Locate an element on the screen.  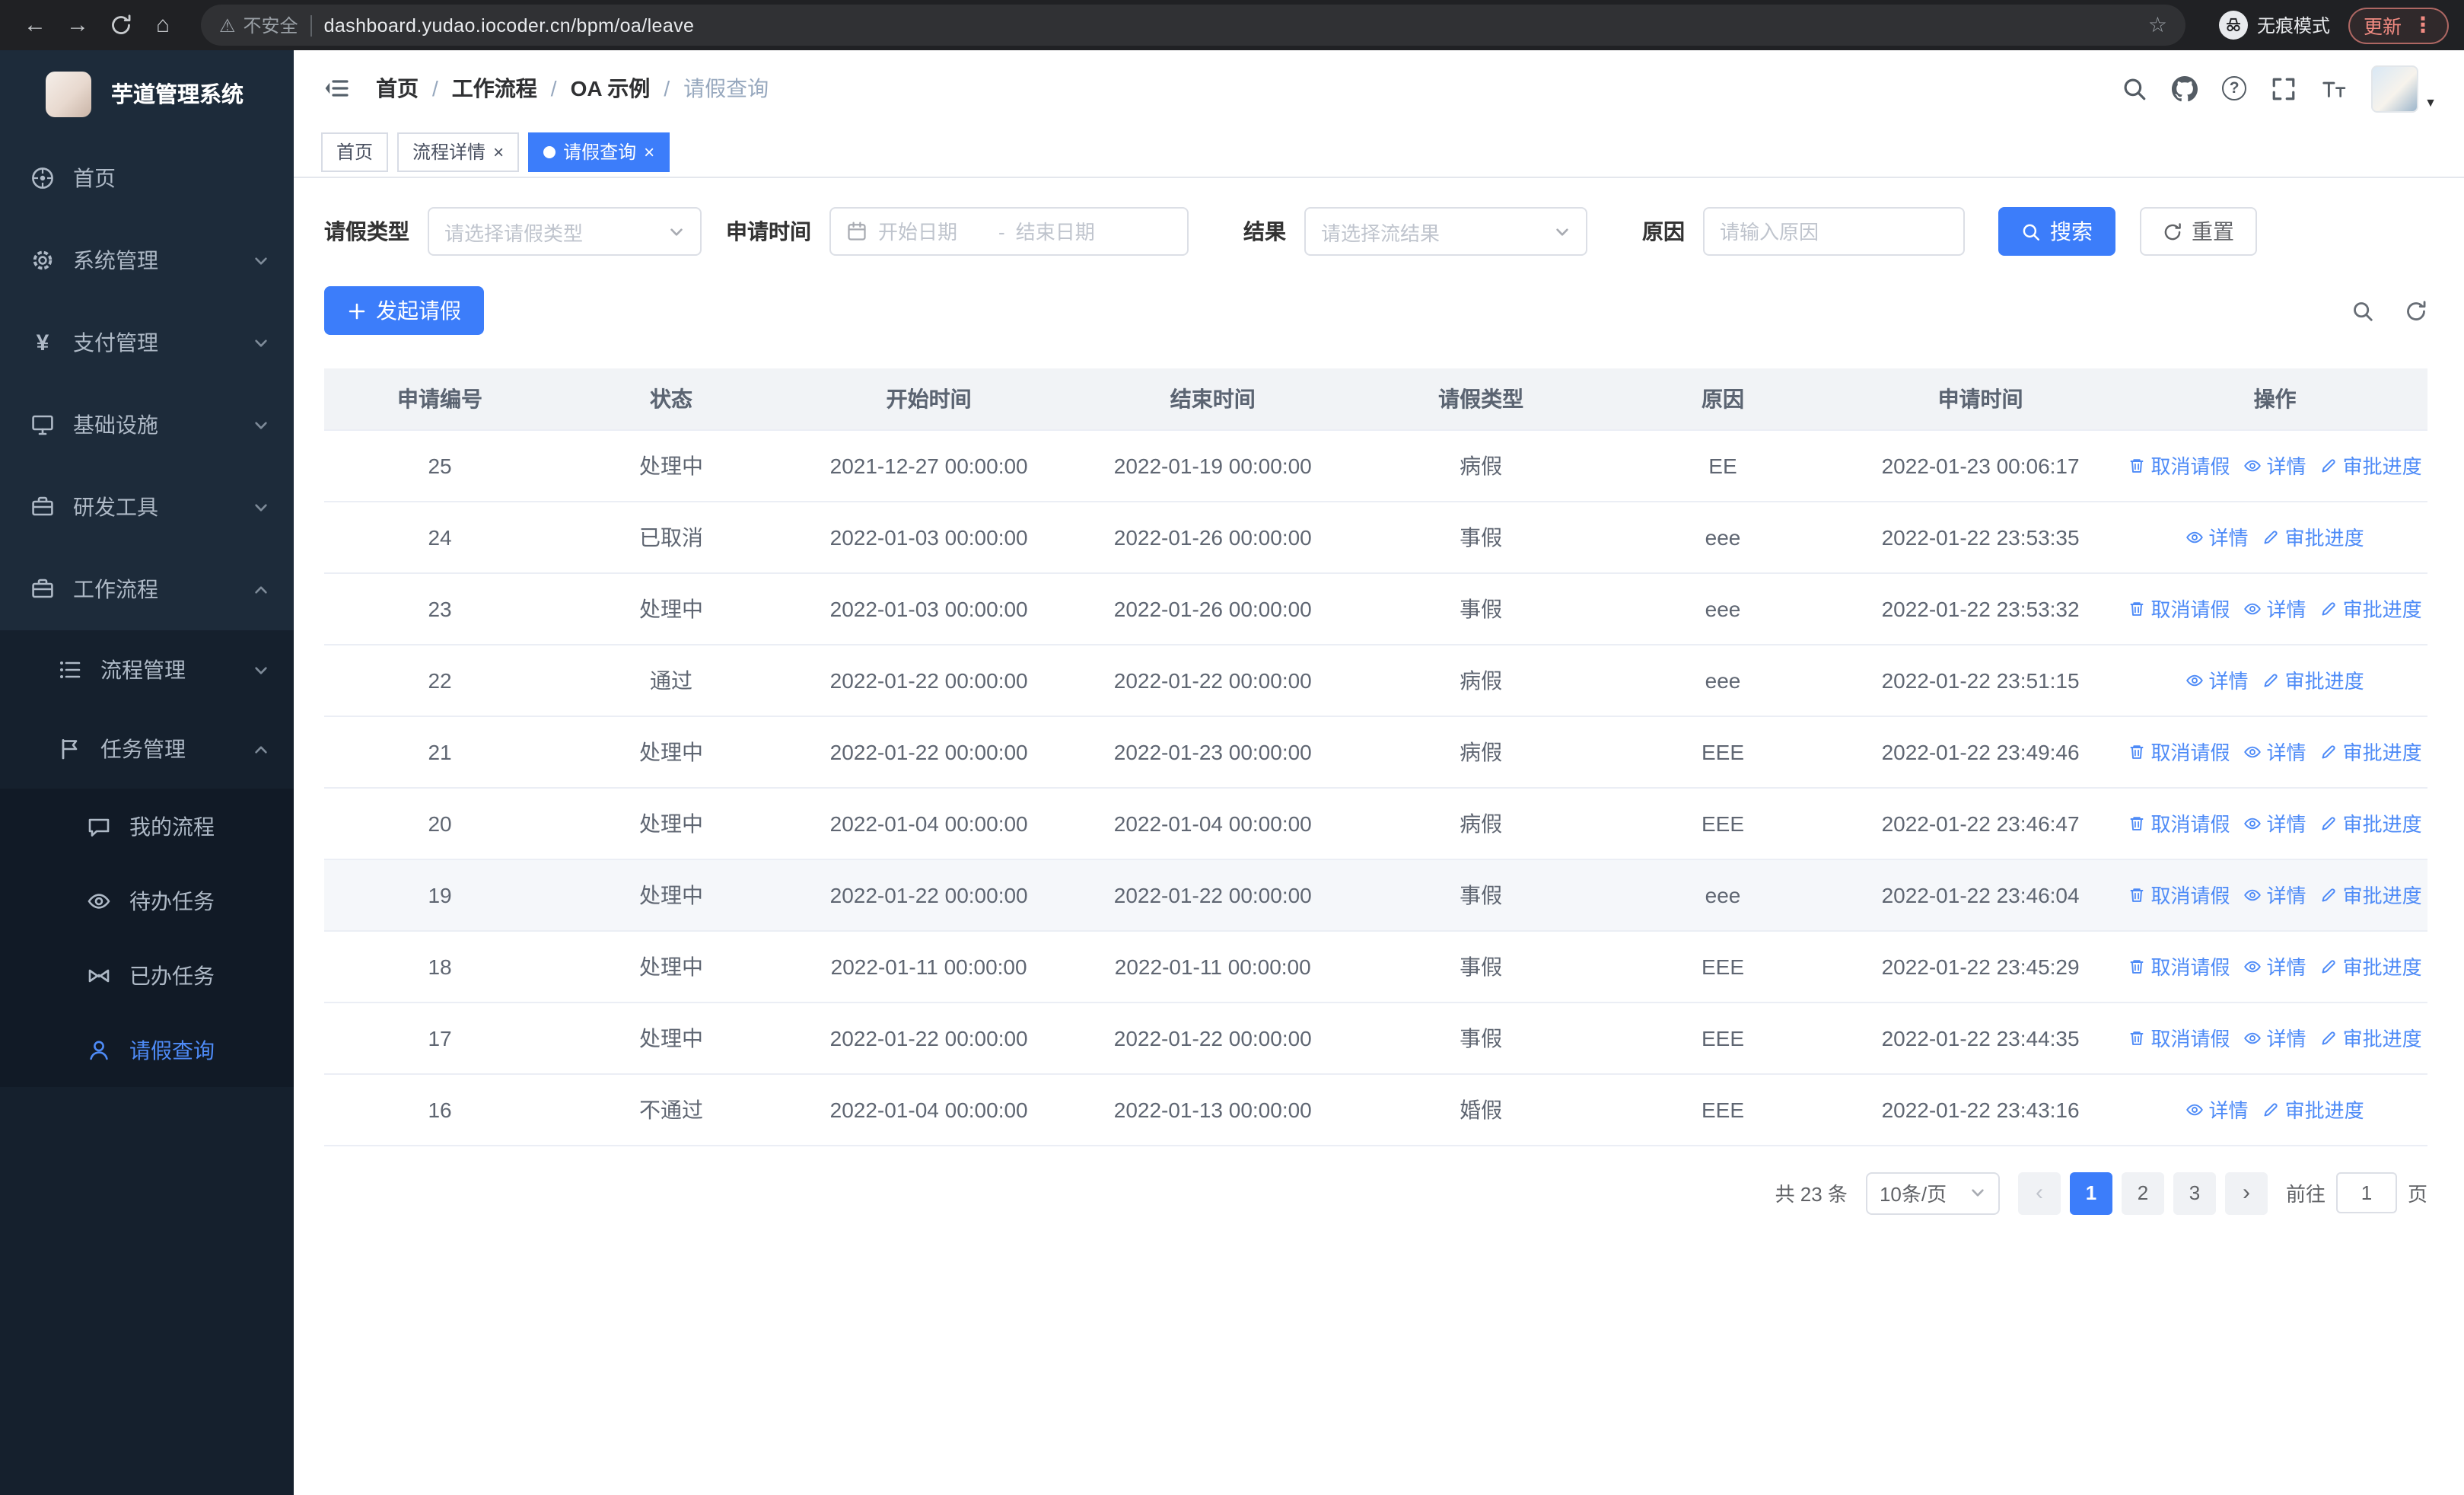
tab-leave-query: 请假查询 × is located at coordinates (599, 151).